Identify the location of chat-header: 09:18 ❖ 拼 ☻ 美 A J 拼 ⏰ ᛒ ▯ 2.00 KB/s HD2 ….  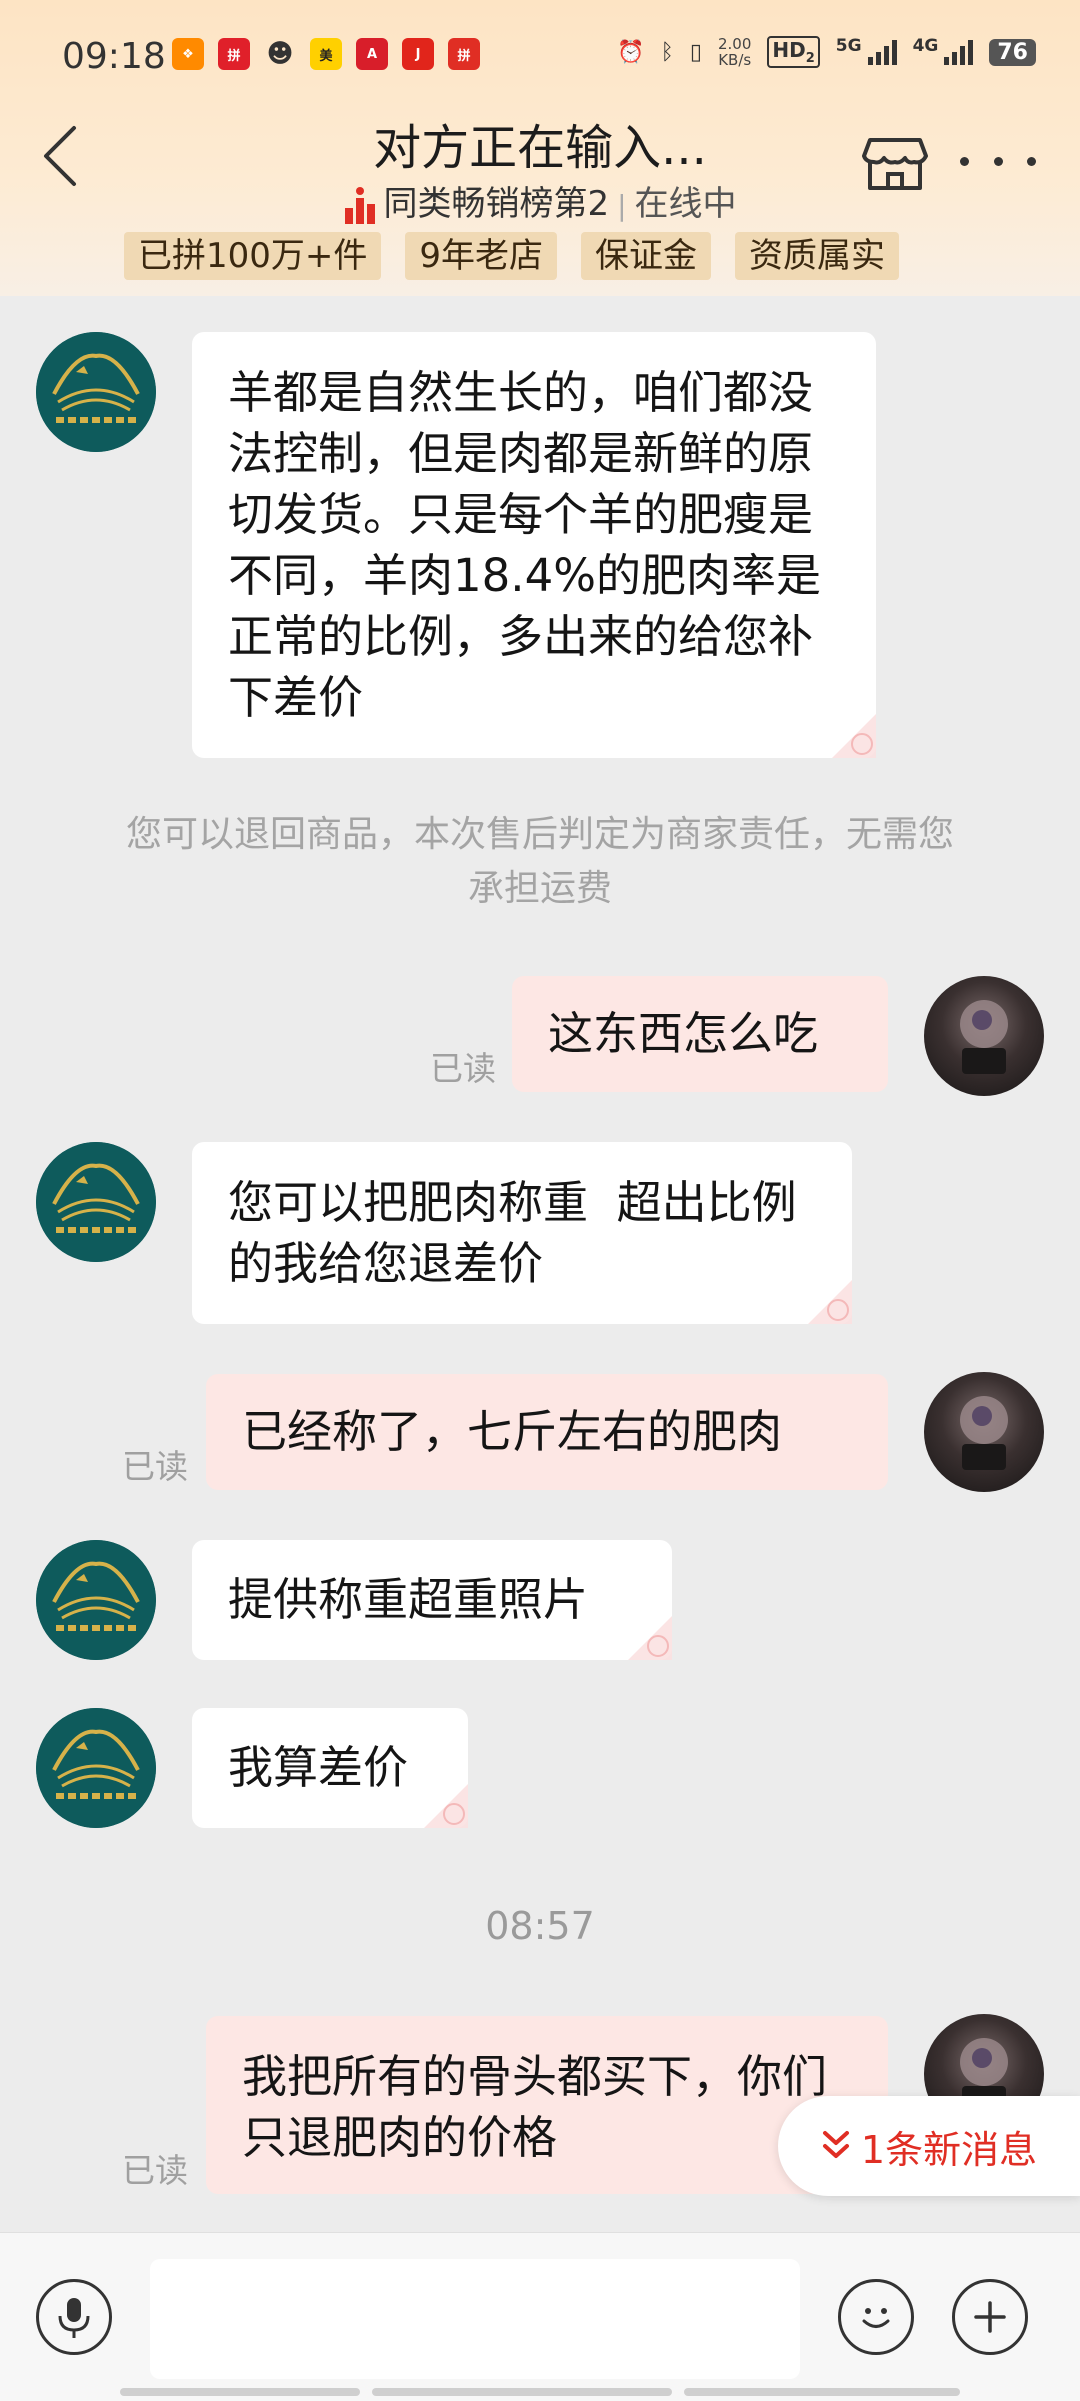
(540, 148).